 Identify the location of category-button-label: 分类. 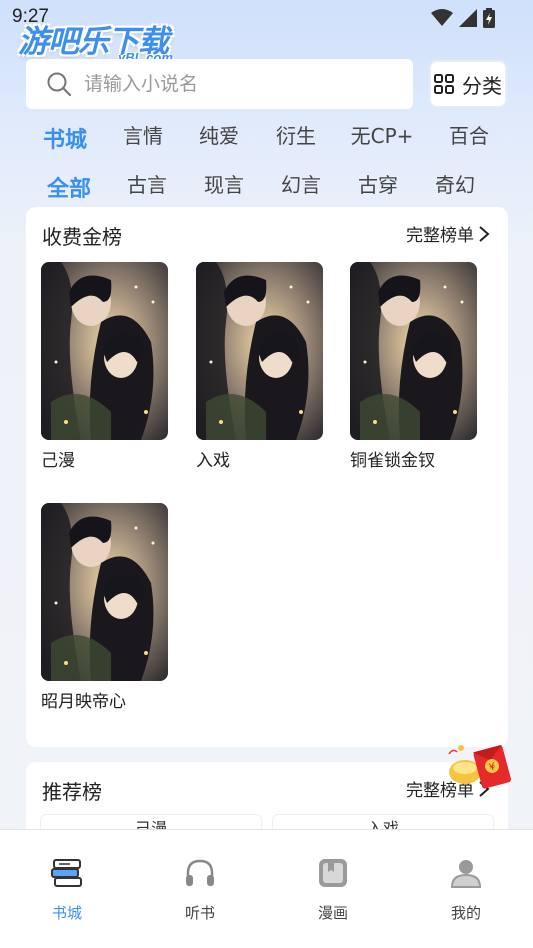
(482, 85).